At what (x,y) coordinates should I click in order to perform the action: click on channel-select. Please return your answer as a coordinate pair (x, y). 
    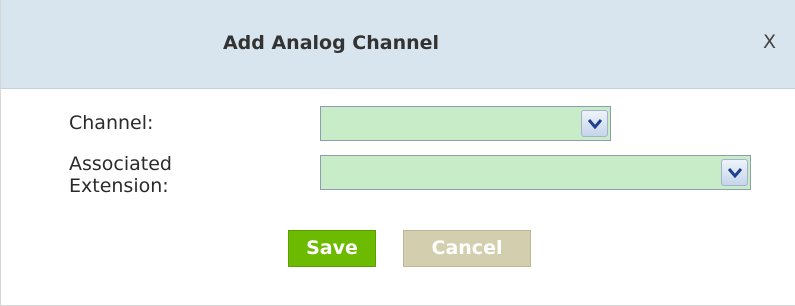
    Looking at the image, I should click on (465, 123).